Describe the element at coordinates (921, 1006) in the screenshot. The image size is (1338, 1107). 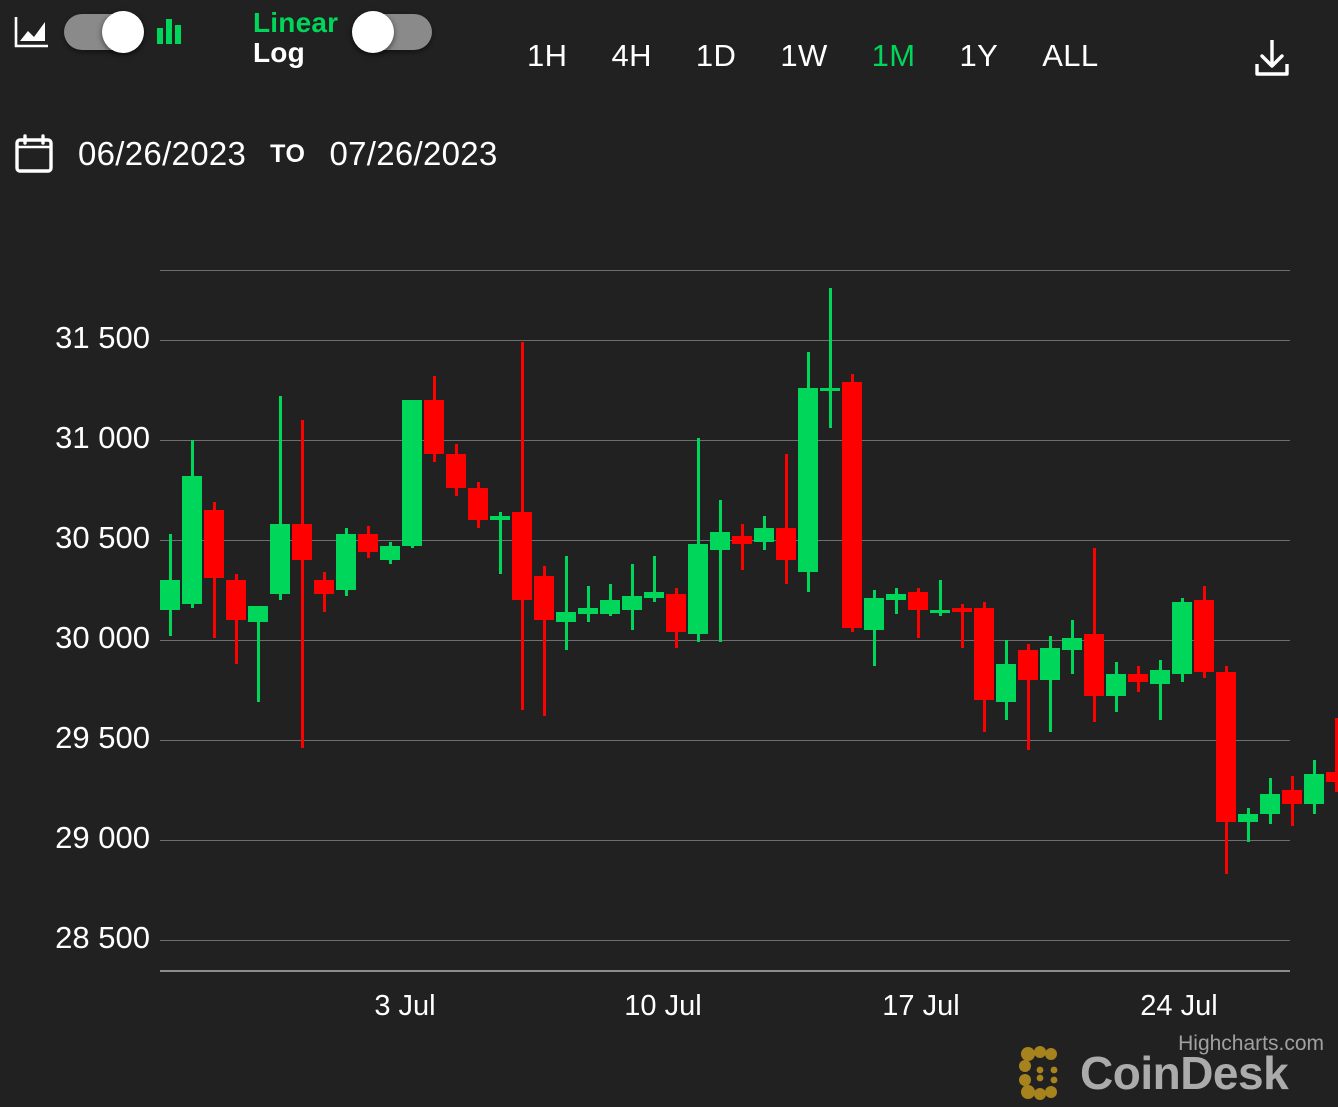
I see `x-axis-tick-label: 17 Jul` at that location.